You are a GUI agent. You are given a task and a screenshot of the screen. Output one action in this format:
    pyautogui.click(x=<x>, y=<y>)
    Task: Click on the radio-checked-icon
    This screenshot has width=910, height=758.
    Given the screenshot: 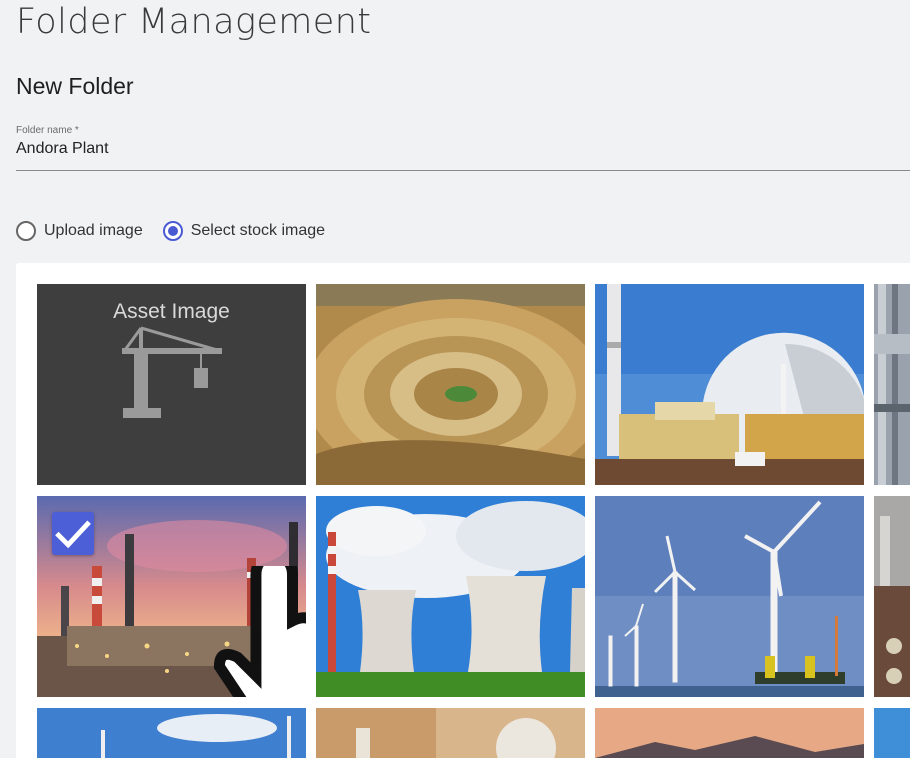 What is the action you would take?
    pyautogui.click(x=172, y=231)
    